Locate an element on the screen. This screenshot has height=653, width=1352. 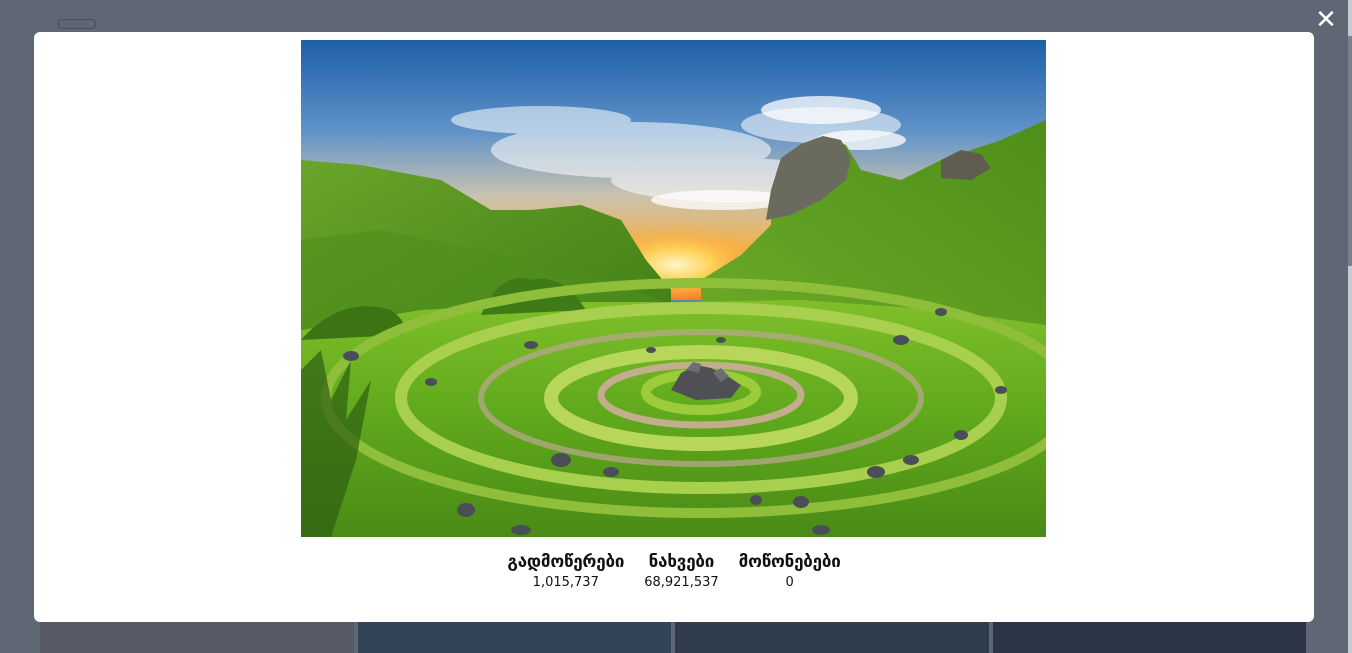
stat-views: ნახვები 68,921,537 is located at coordinates (681, 571).